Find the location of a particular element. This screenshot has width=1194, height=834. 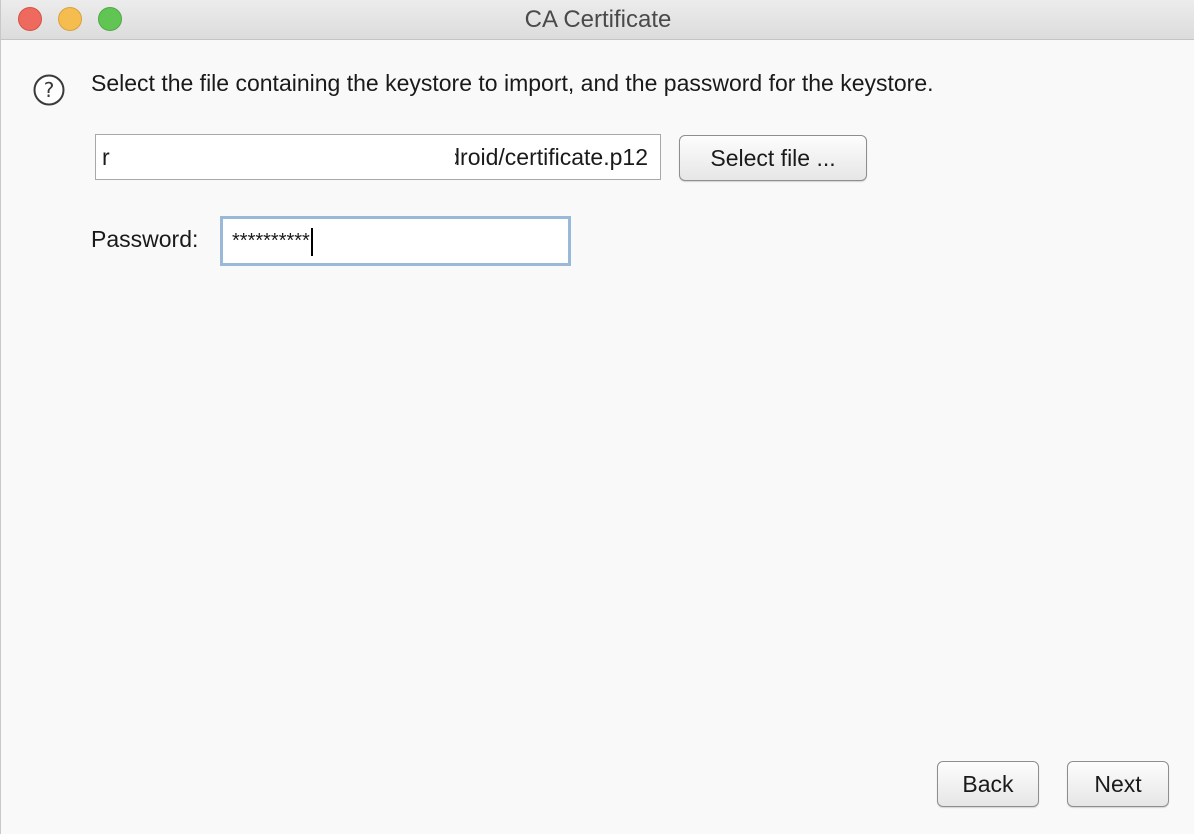

next-button: Next is located at coordinates (1118, 784).